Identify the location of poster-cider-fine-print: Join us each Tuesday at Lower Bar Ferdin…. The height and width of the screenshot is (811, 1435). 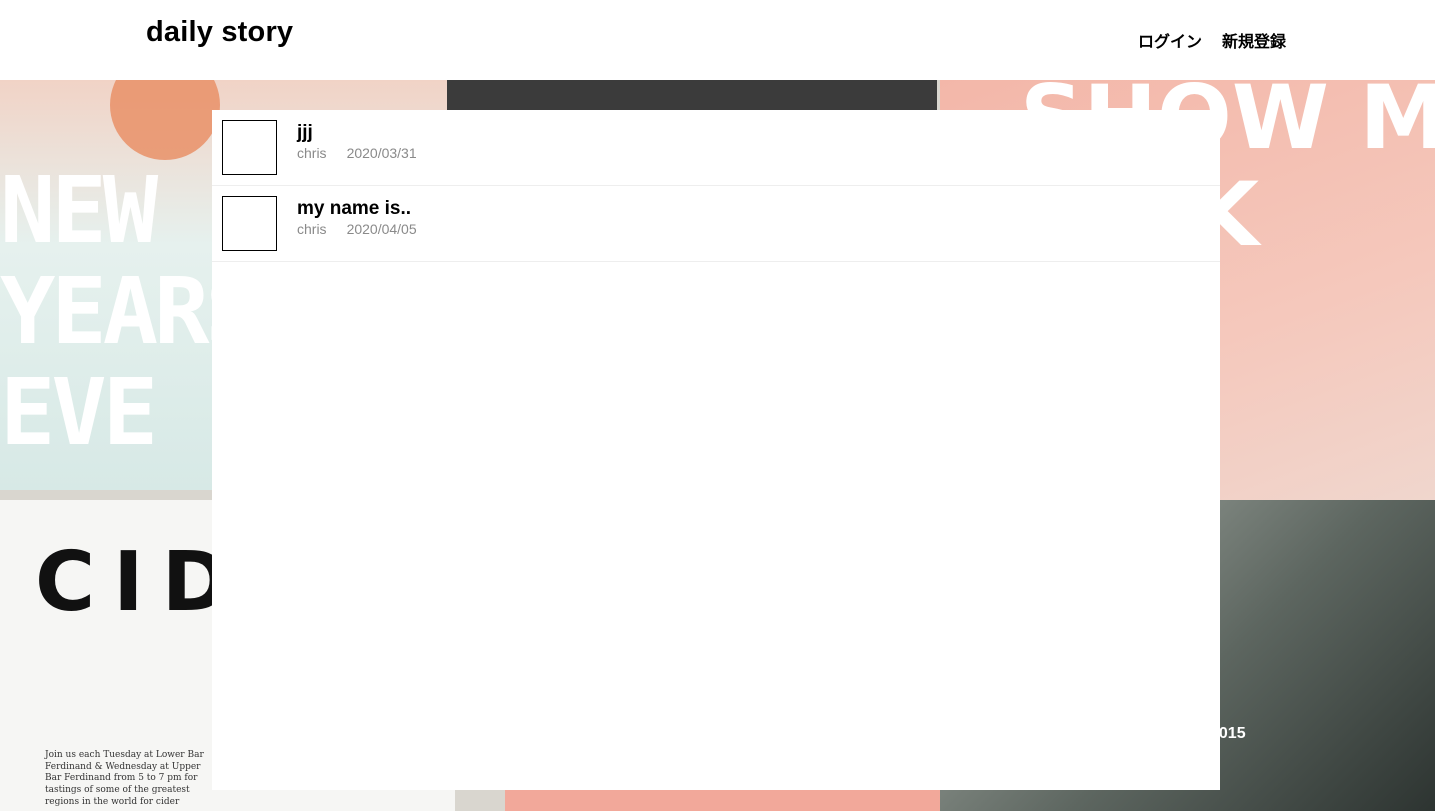
(124, 778).